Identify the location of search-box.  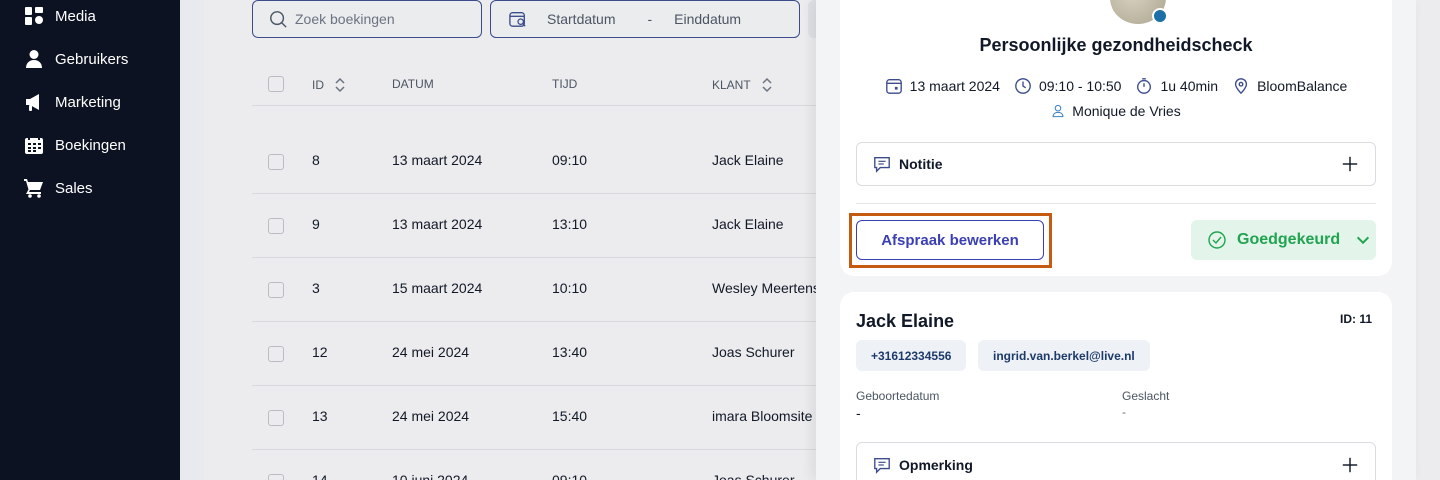
(367, 19).